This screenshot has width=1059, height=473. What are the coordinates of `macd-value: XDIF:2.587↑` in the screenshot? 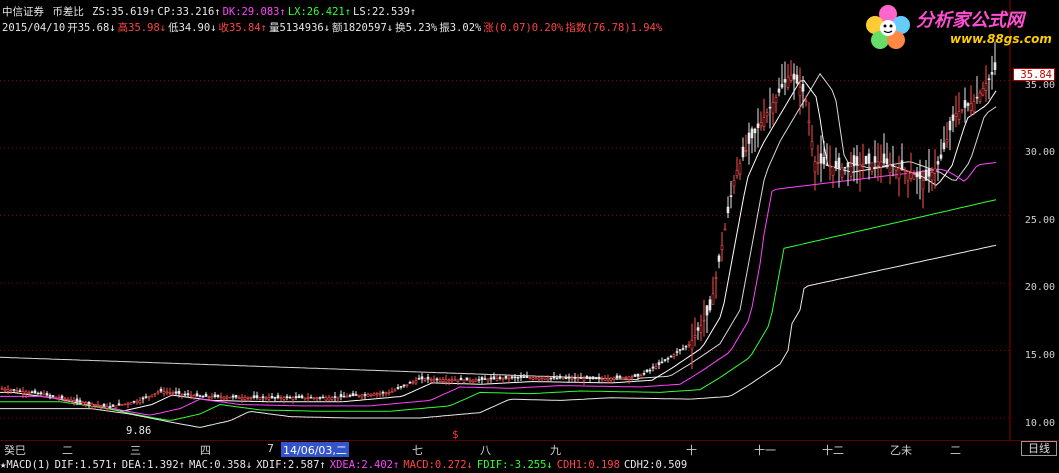 It's located at (291, 465).